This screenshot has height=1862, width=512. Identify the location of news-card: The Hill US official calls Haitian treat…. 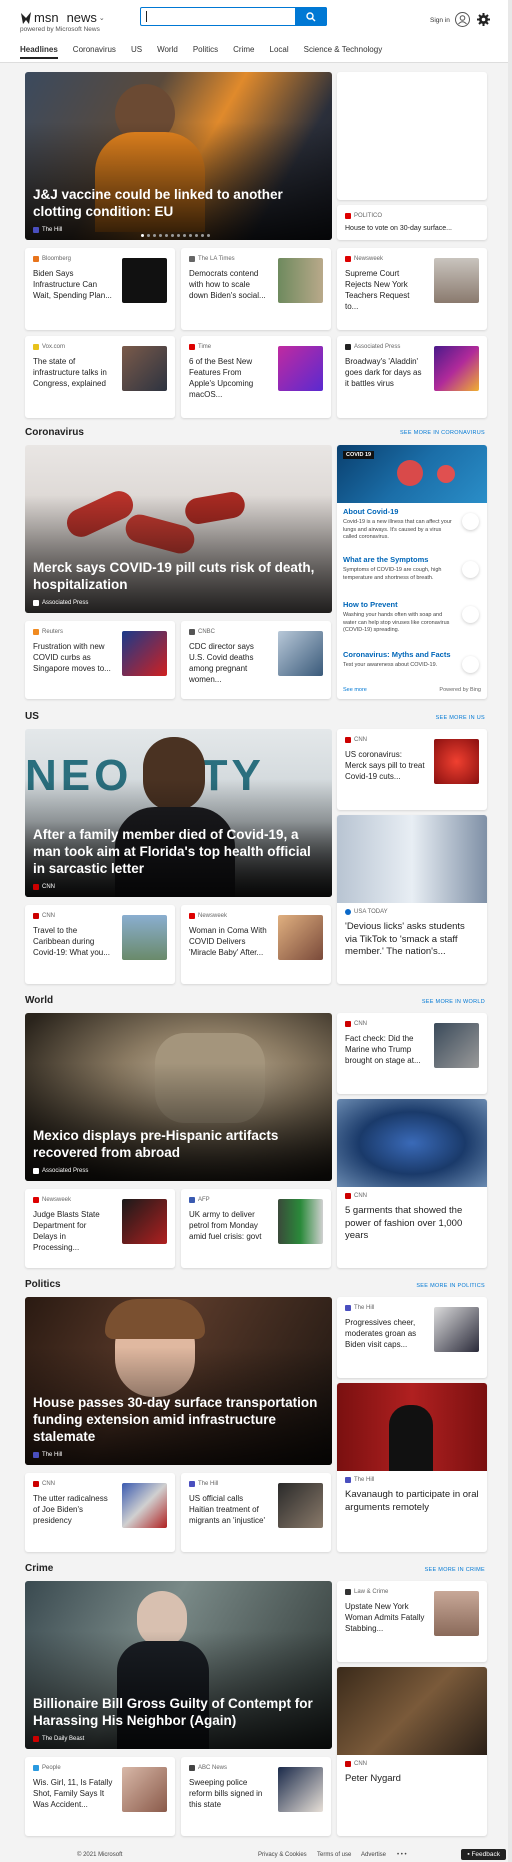
(256, 1512).